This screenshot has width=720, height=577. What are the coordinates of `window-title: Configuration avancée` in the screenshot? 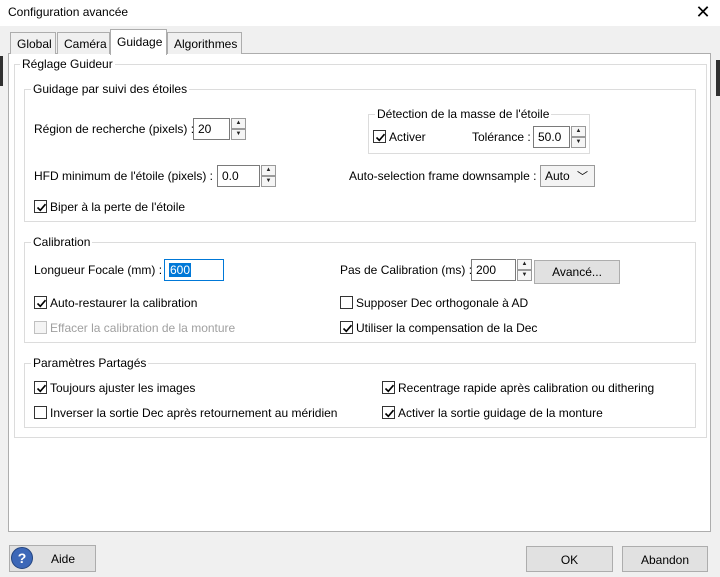 It's located at (68, 12).